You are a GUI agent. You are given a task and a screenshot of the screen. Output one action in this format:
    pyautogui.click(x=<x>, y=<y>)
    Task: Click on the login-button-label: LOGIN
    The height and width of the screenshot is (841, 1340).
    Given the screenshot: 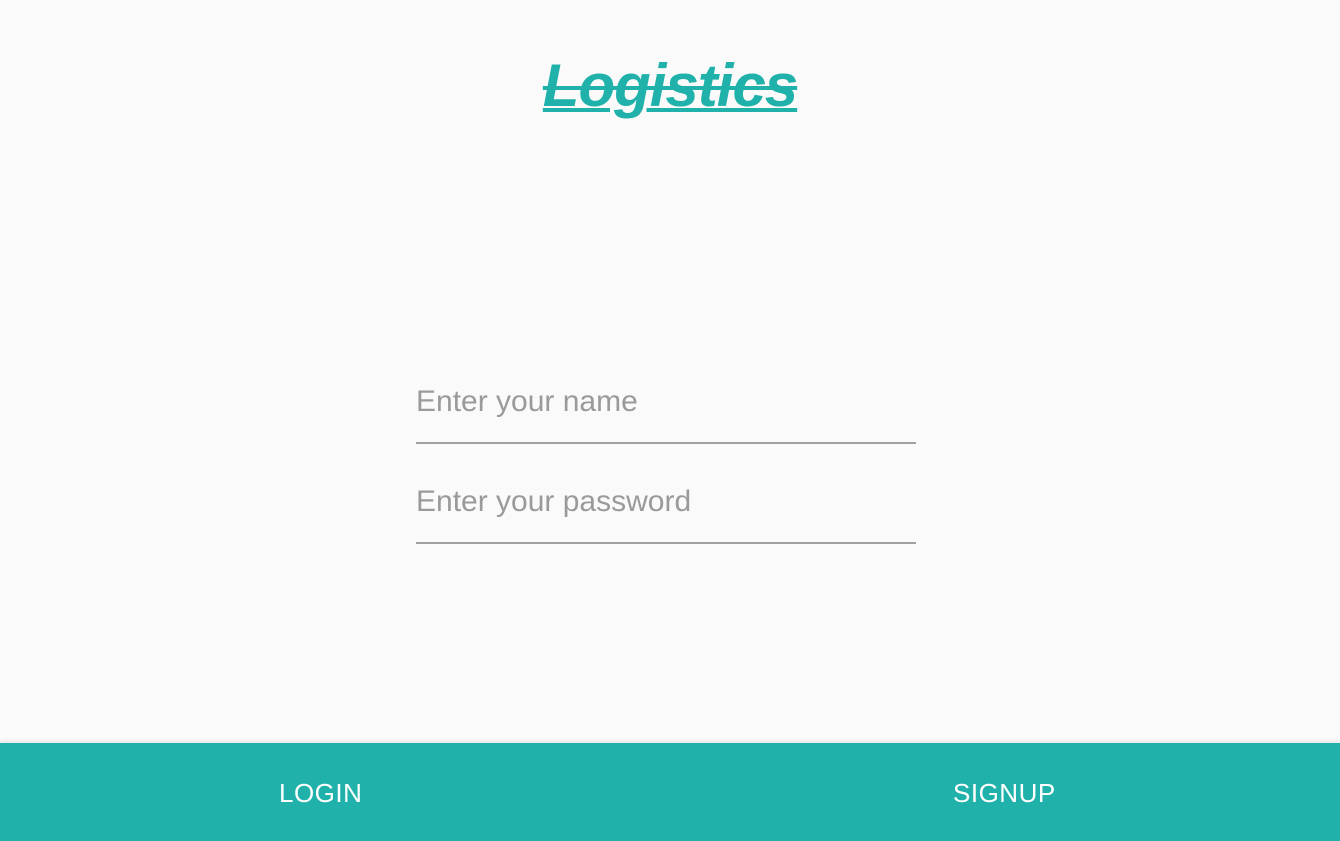 What is the action you would take?
    pyautogui.click(x=321, y=792)
    